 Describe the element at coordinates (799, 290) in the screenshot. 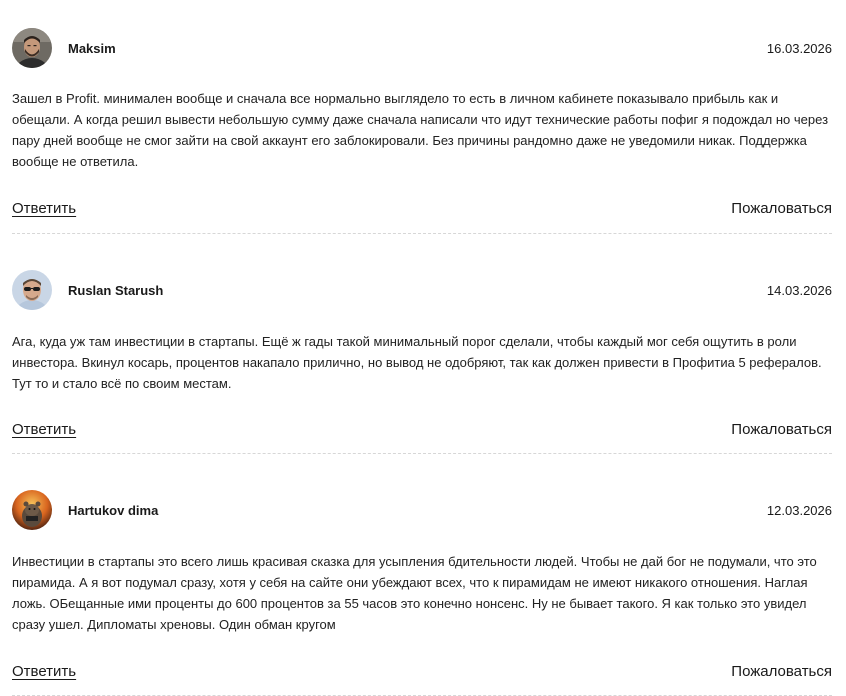

I see `comment-date: 14.03.2026` at that location.